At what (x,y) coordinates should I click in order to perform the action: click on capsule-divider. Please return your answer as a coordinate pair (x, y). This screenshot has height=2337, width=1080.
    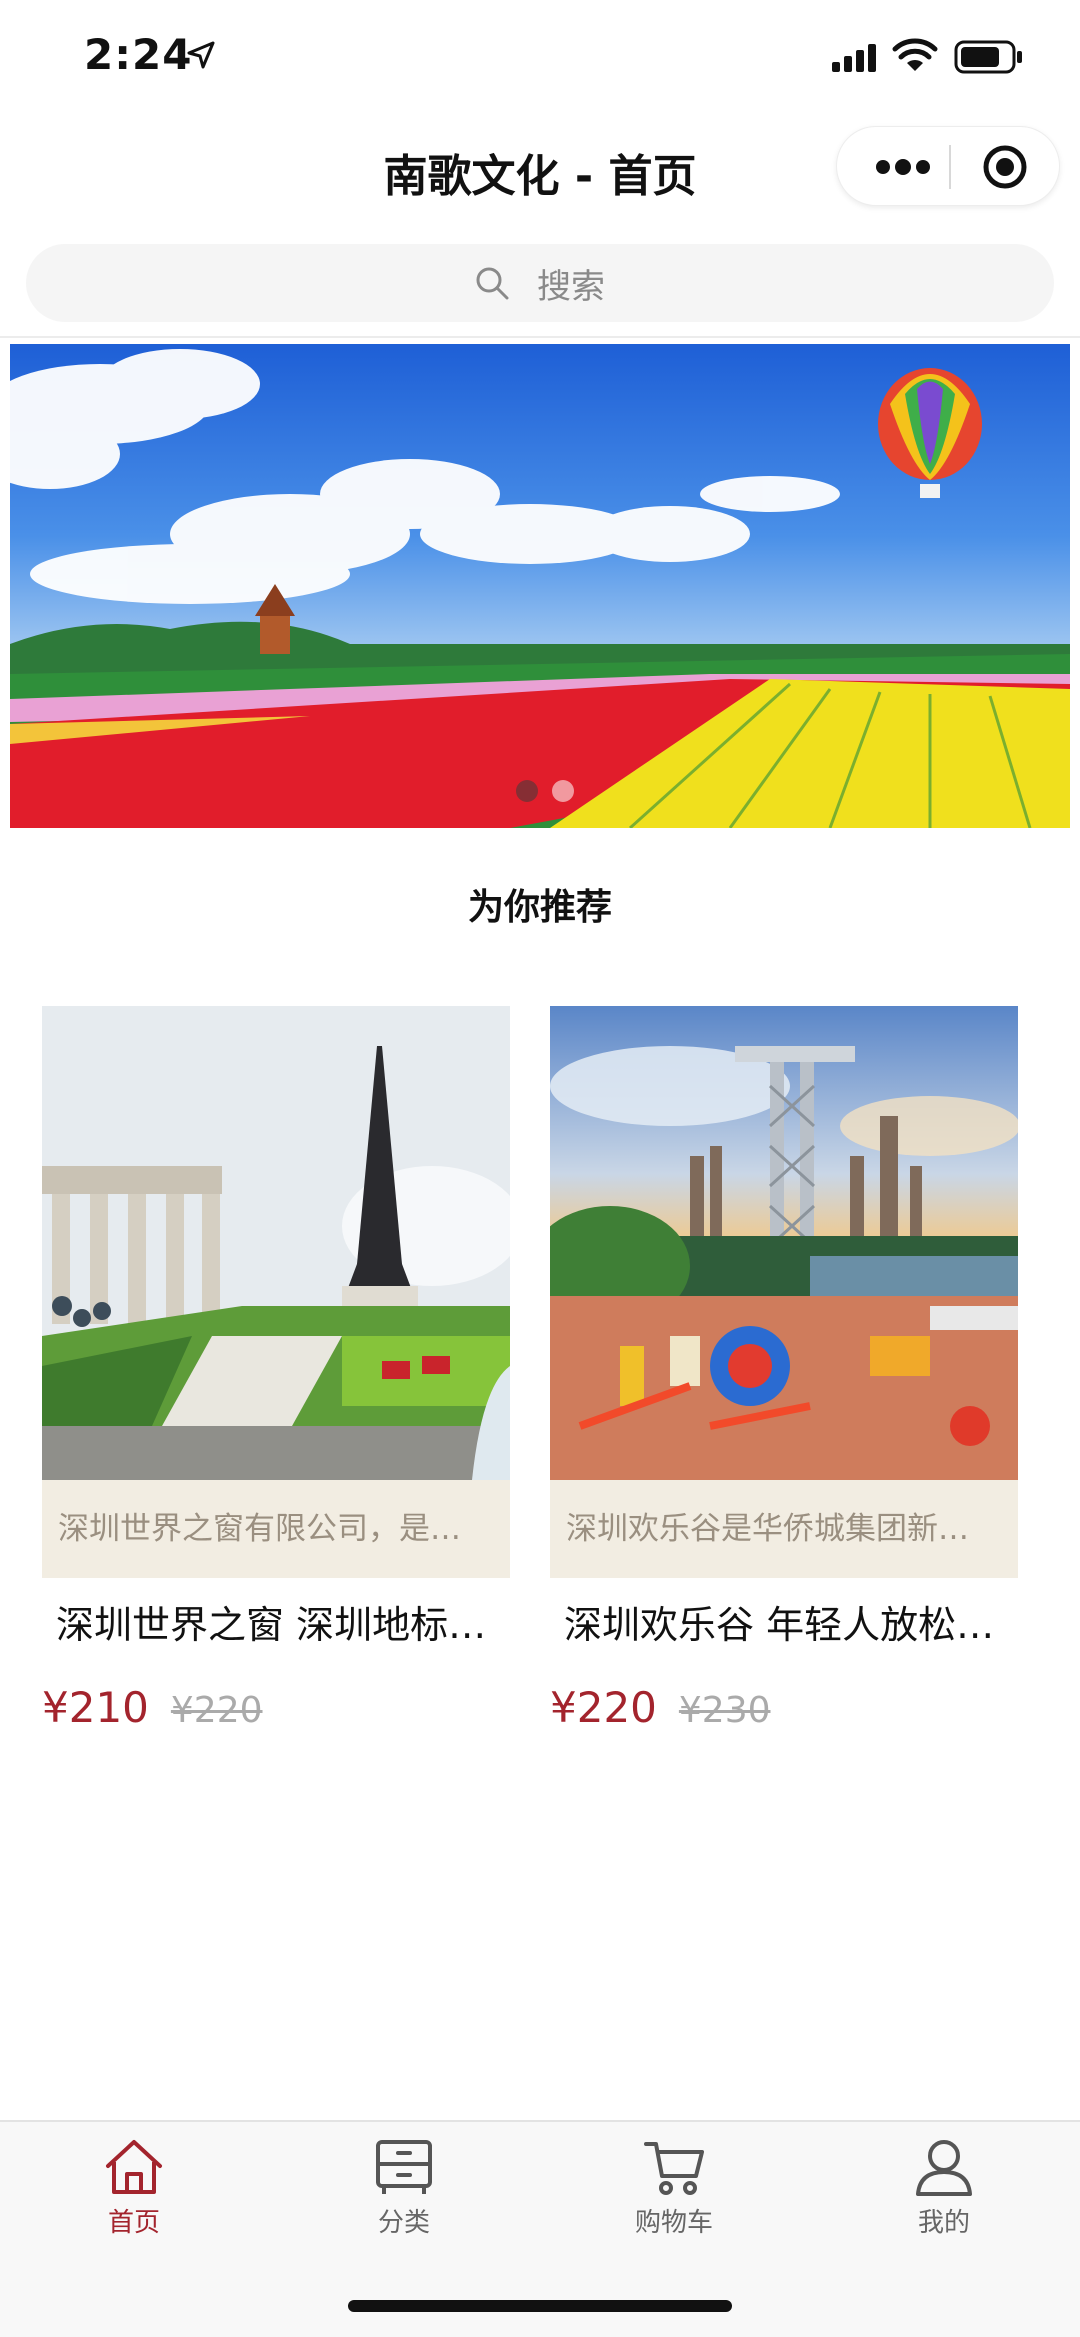
    Looking at the image, I should click on (950, 167).